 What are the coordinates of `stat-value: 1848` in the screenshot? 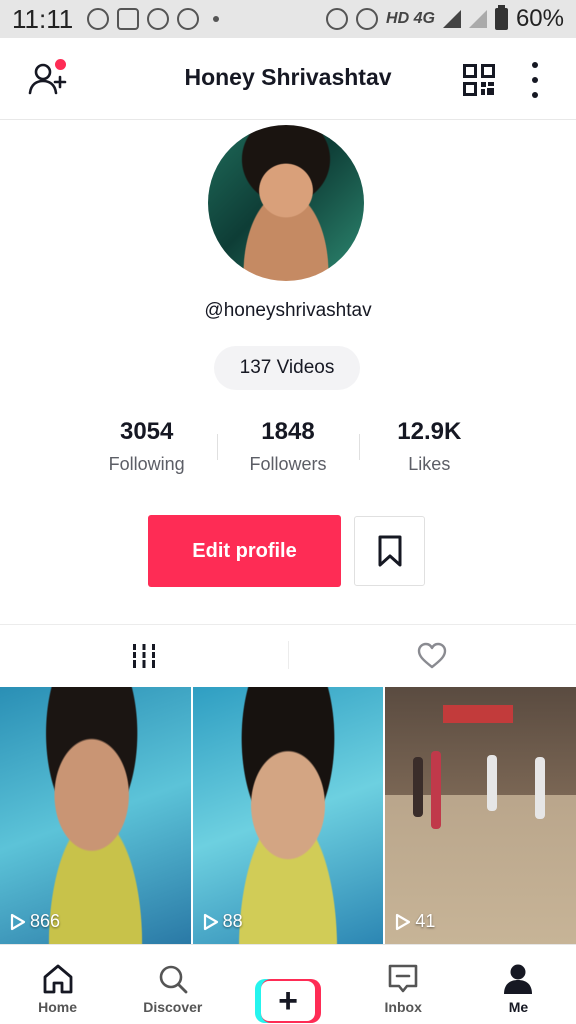 It's located at (288, 431).